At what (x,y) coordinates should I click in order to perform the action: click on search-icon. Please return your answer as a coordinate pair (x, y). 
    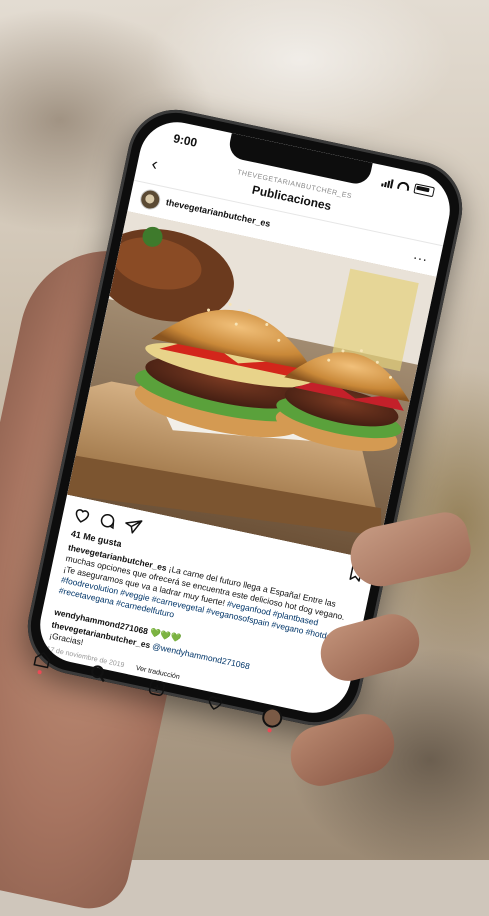
    Looking at the image, I should click on (98, 673).